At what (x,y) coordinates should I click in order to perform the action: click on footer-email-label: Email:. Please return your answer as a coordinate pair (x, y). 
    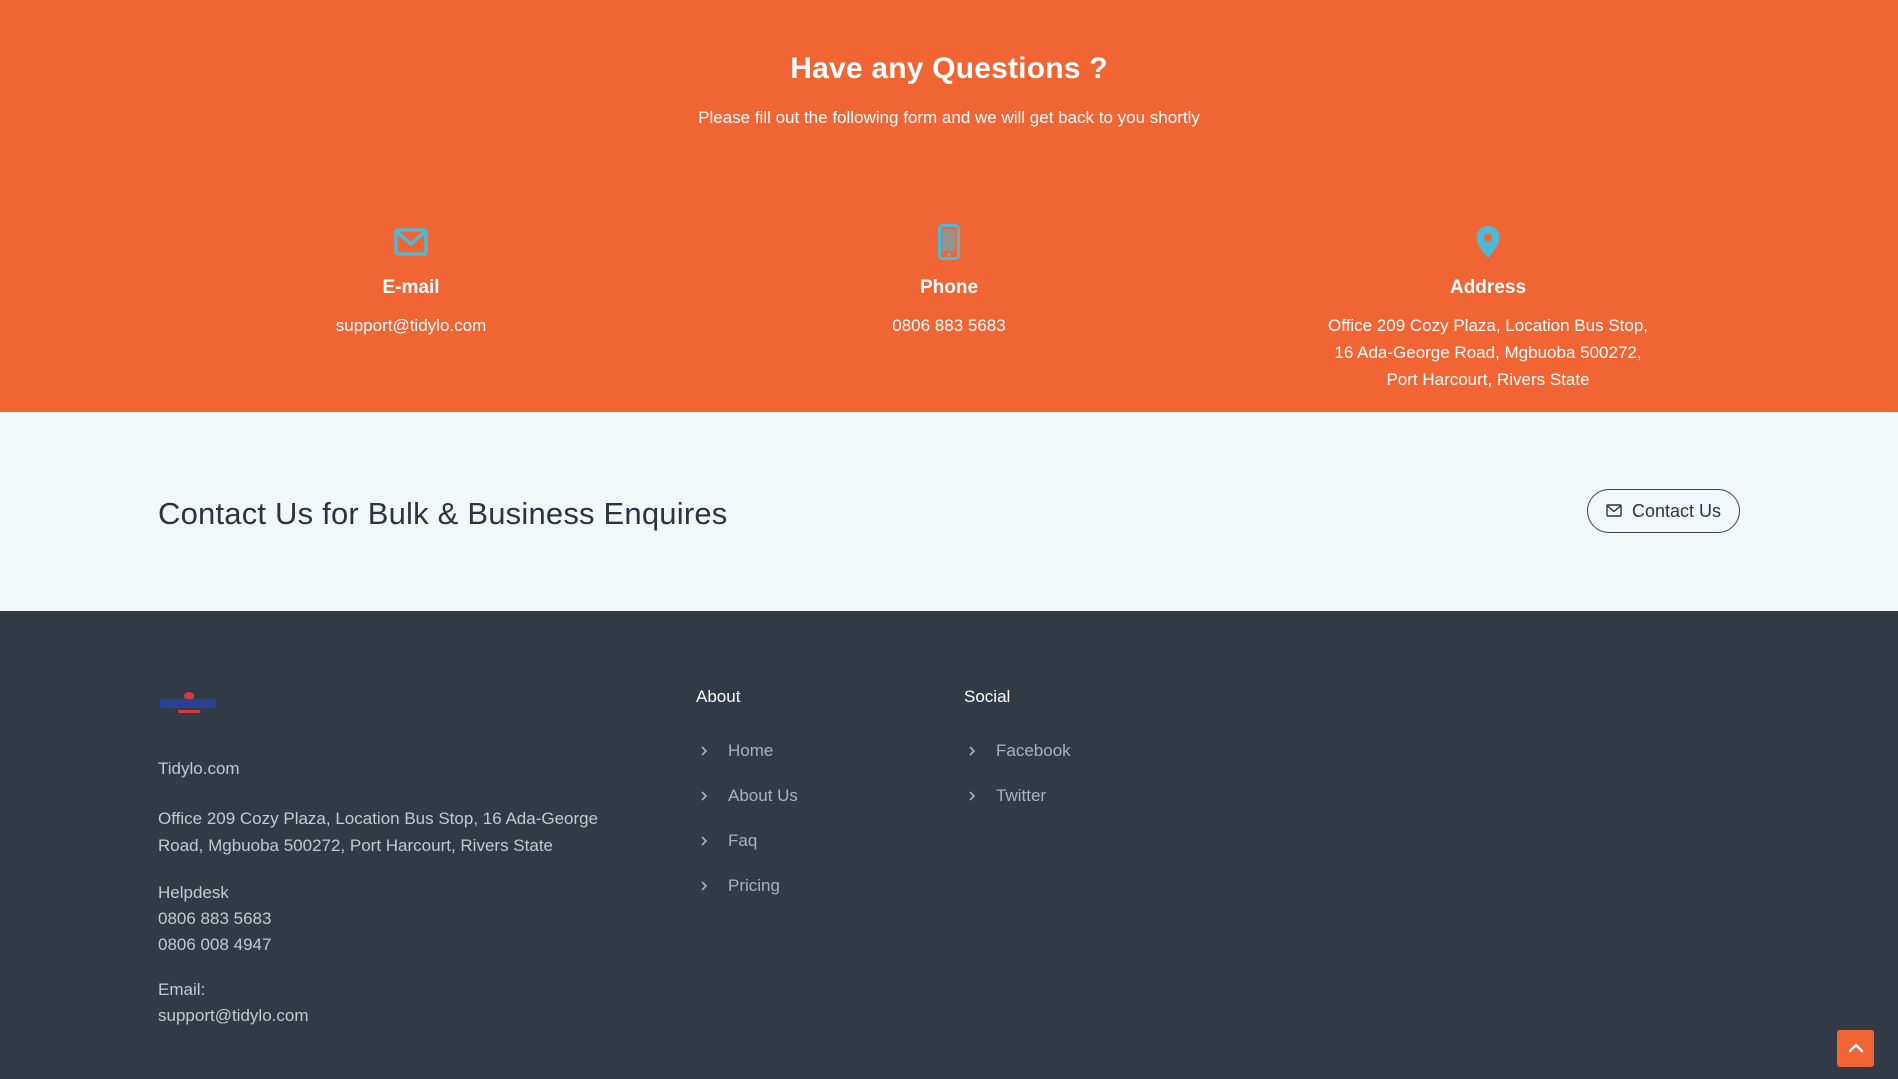
    Looking at the image, I should click on (182, 989).